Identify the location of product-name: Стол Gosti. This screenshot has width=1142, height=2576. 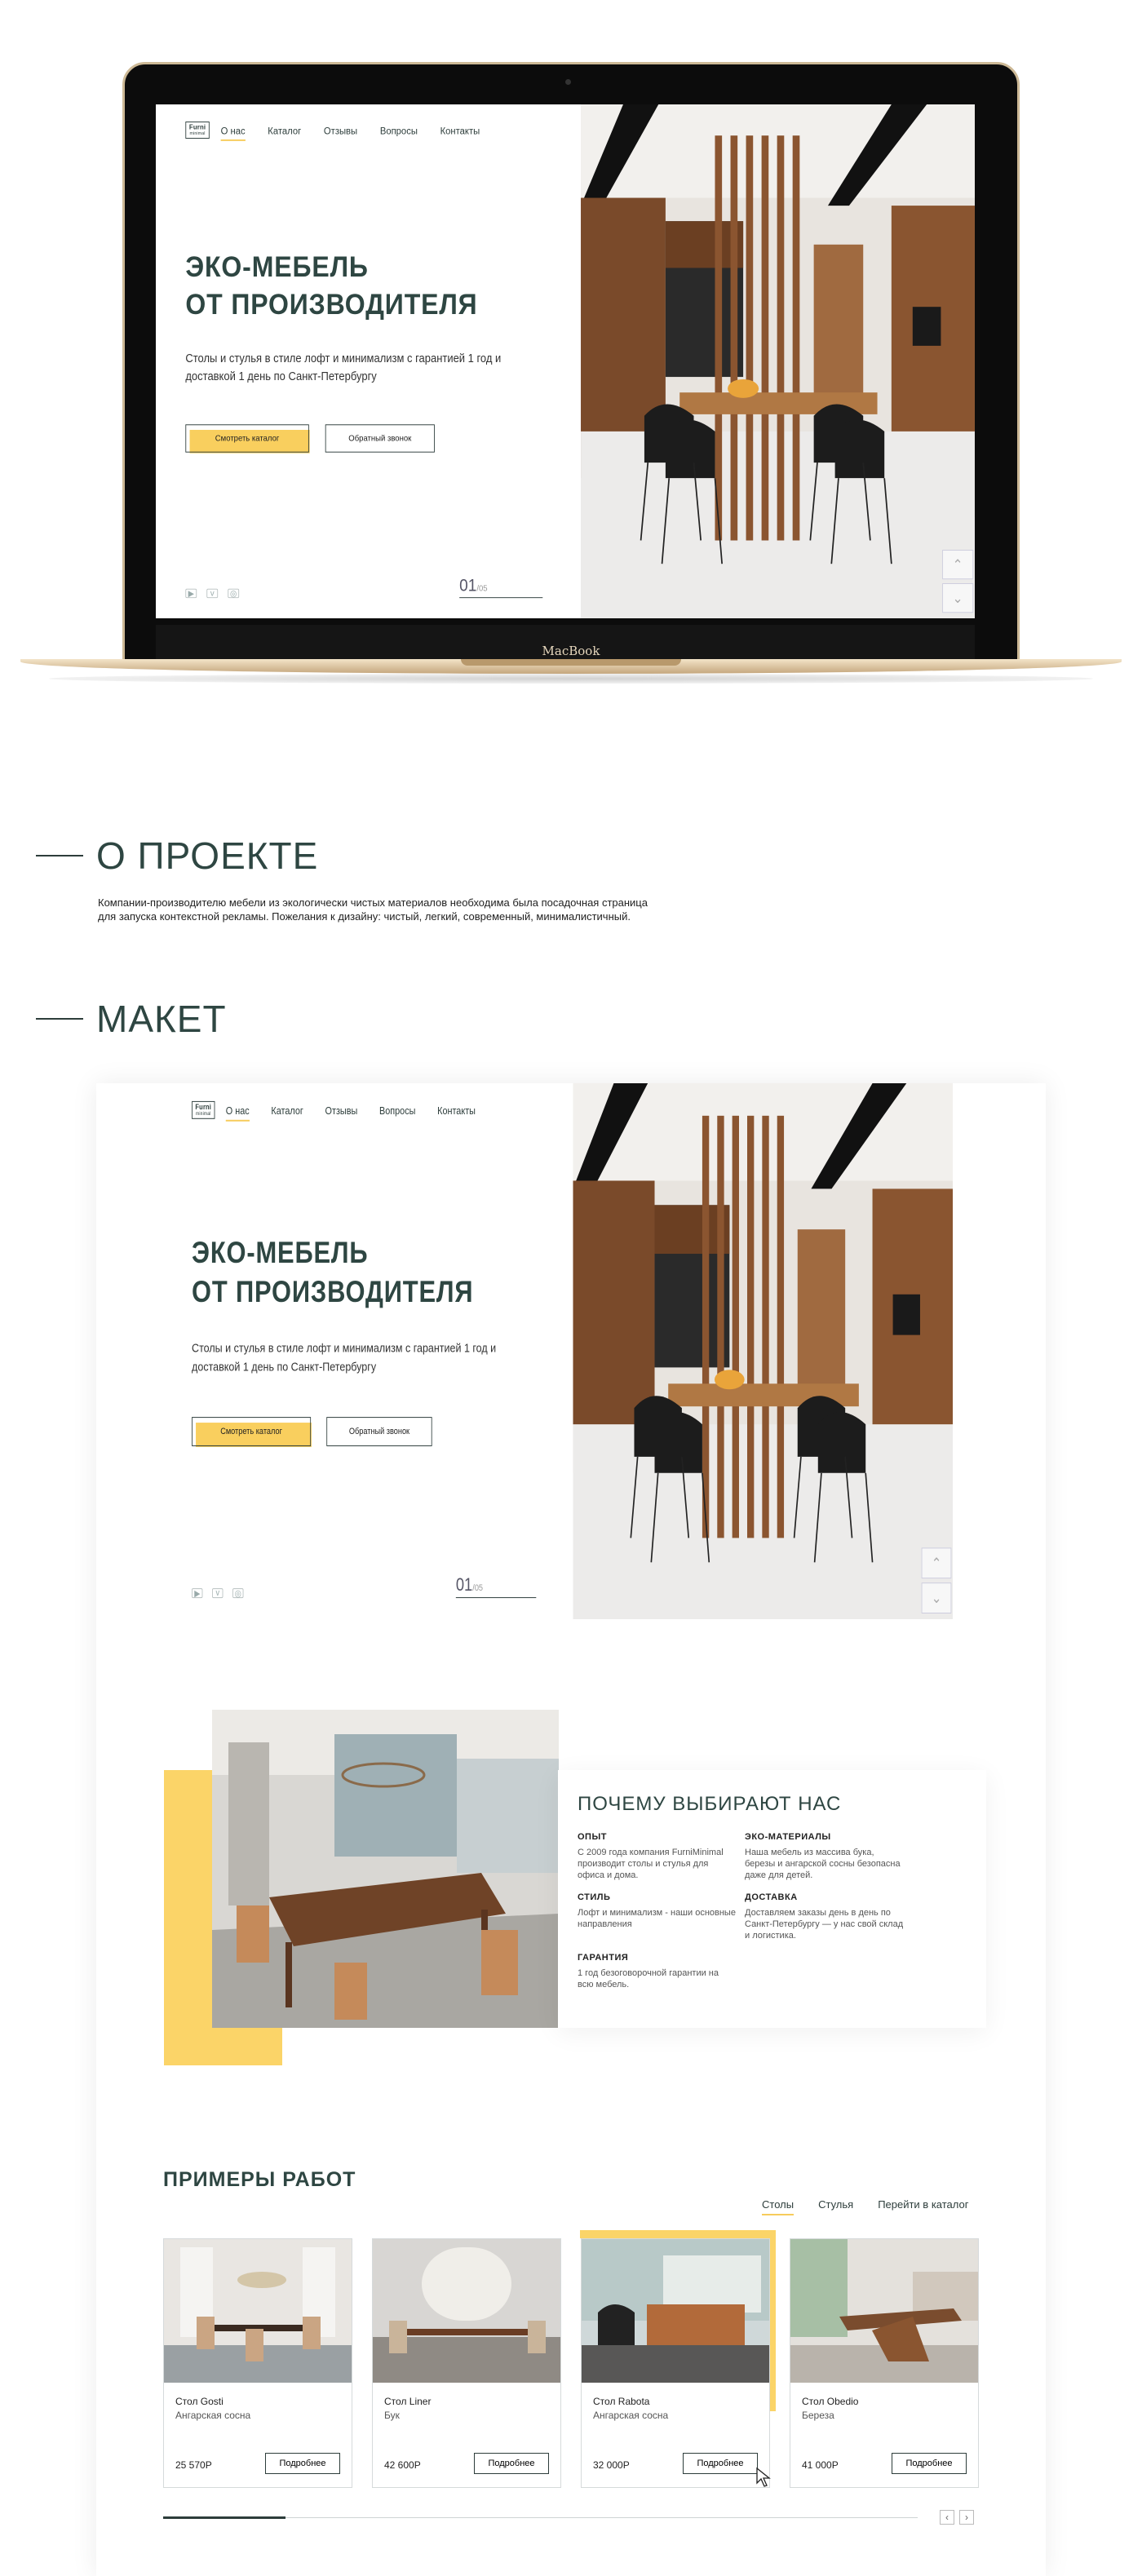
(199, 2401).